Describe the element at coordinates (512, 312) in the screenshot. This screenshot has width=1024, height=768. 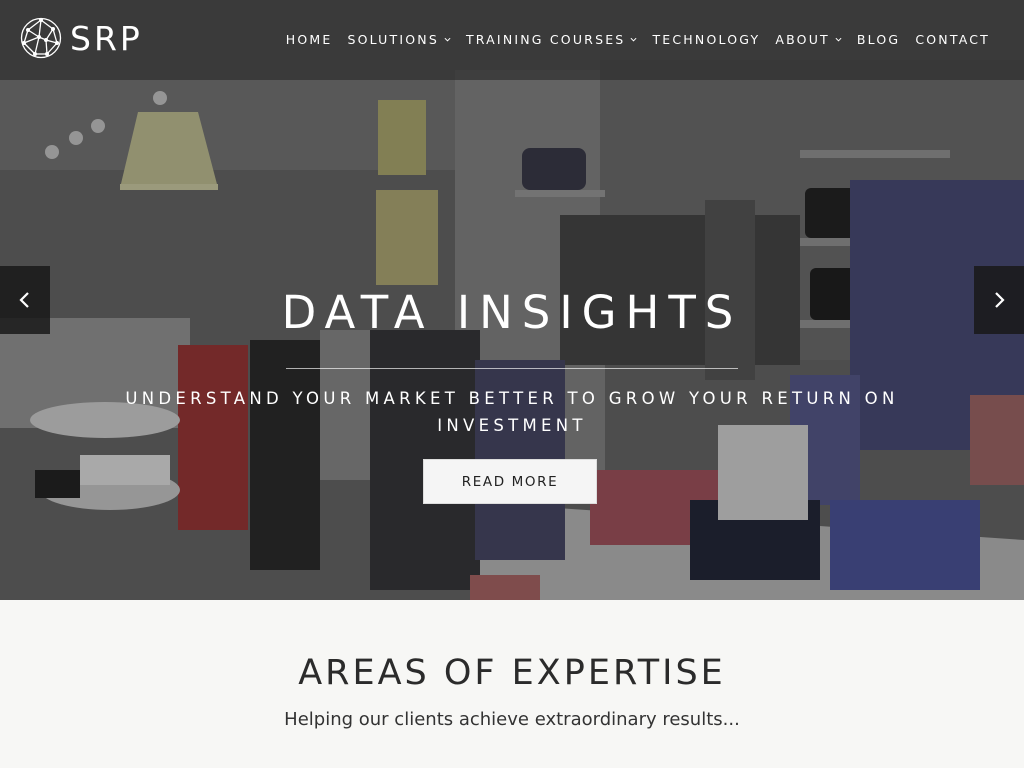
I see `hero-title: DATA INSIGHTS` at that location.